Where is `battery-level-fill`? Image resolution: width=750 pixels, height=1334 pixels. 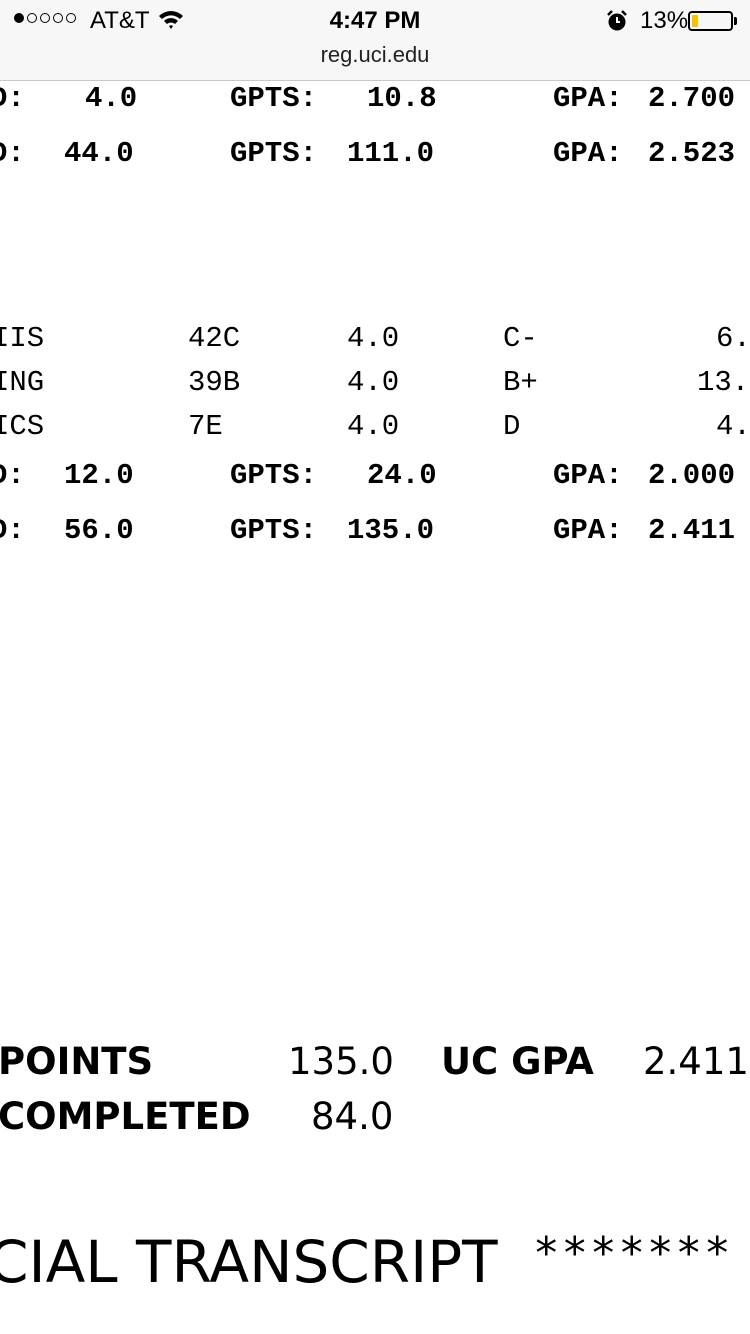
battery-level-fill is located at coordinates (695, 21).